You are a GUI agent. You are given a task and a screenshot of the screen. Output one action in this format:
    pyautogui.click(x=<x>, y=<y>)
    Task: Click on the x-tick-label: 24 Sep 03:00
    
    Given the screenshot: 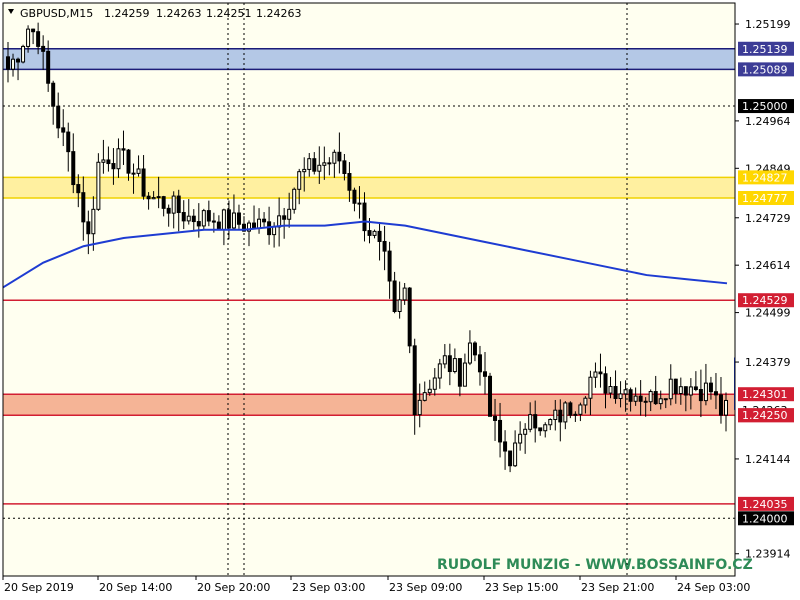 What is the action you would take?
    pyautogui.click(x=713, y=587)
    